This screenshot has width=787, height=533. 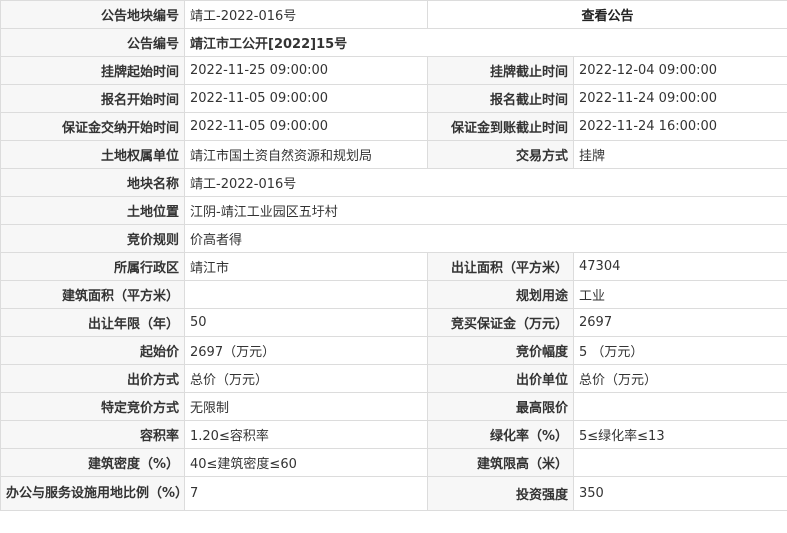 I want to click on field-label: 保证金到账截止时间, so click(x=500, y=126).